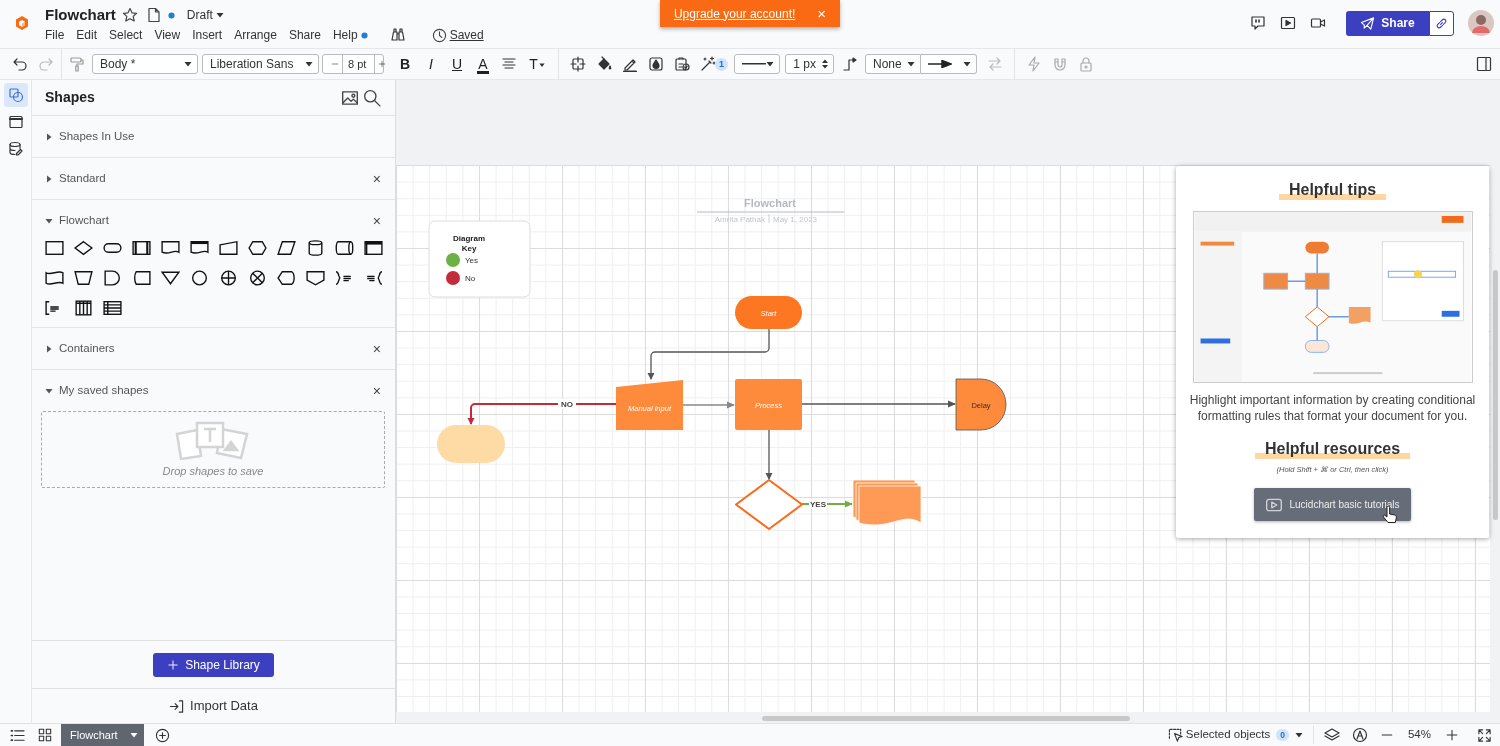  I want to click on share-link-button, so click(1441, 23).